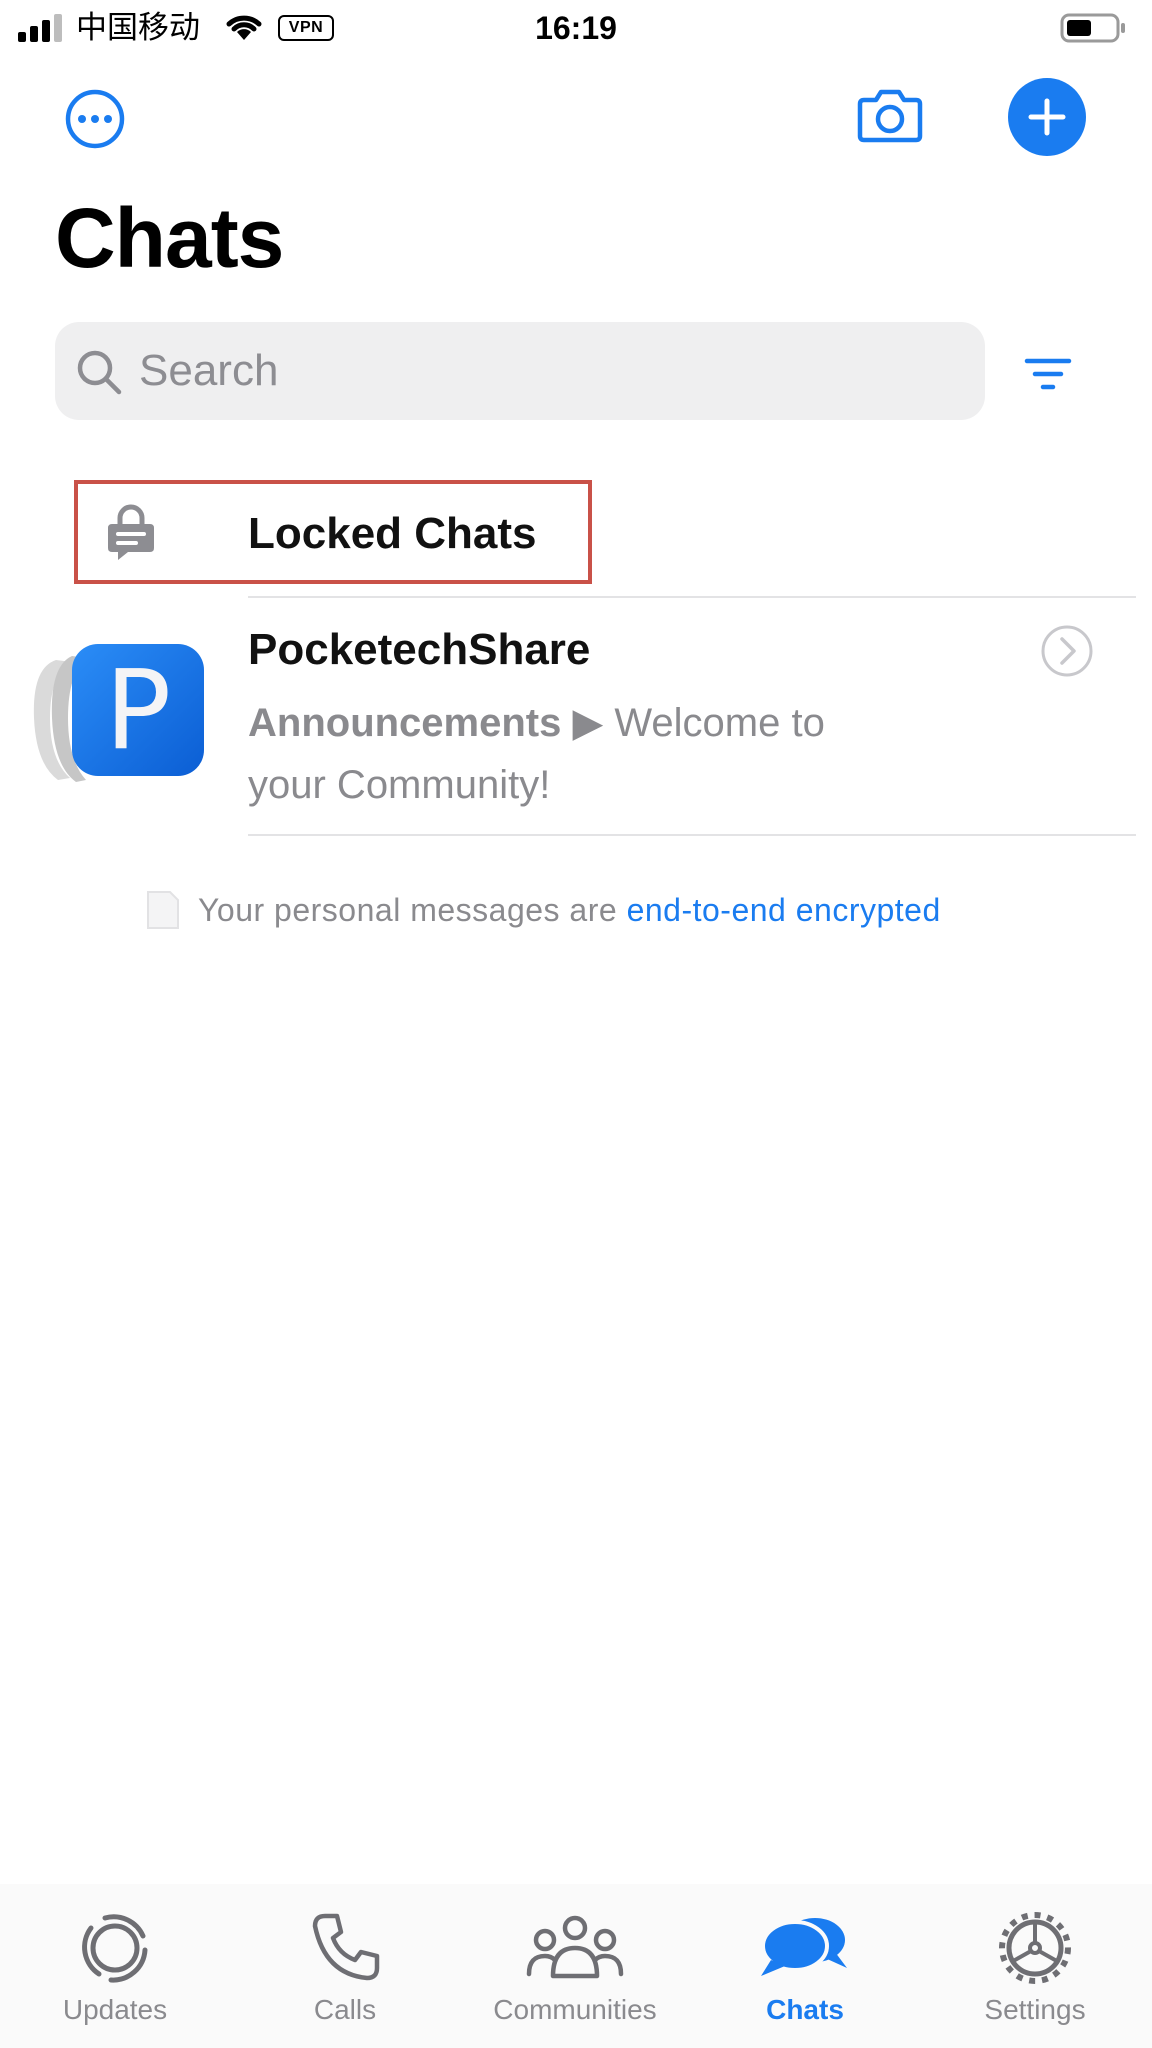 This screenshot has height=2048, width=1152. What do you see at coordinates (890, 115) in the screenshot?
I see `camera-icon` at bounding box center [890, 115].